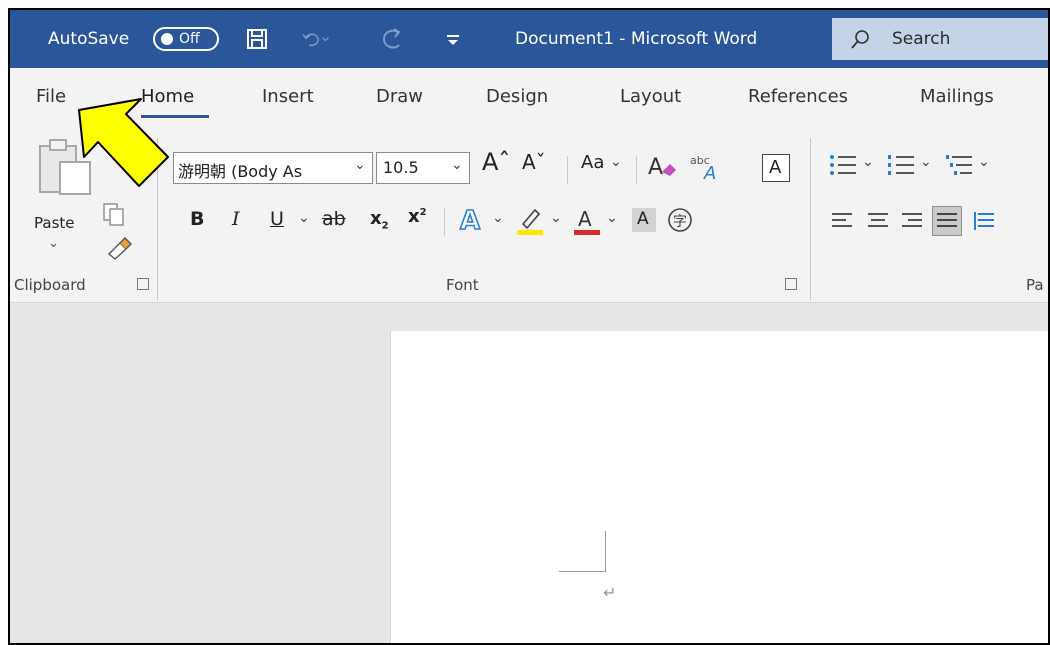 The image size is (1050, 645). Describe the element at coordinates (376, 218) in the screenshot. I see `subscript-label: x` at that location.